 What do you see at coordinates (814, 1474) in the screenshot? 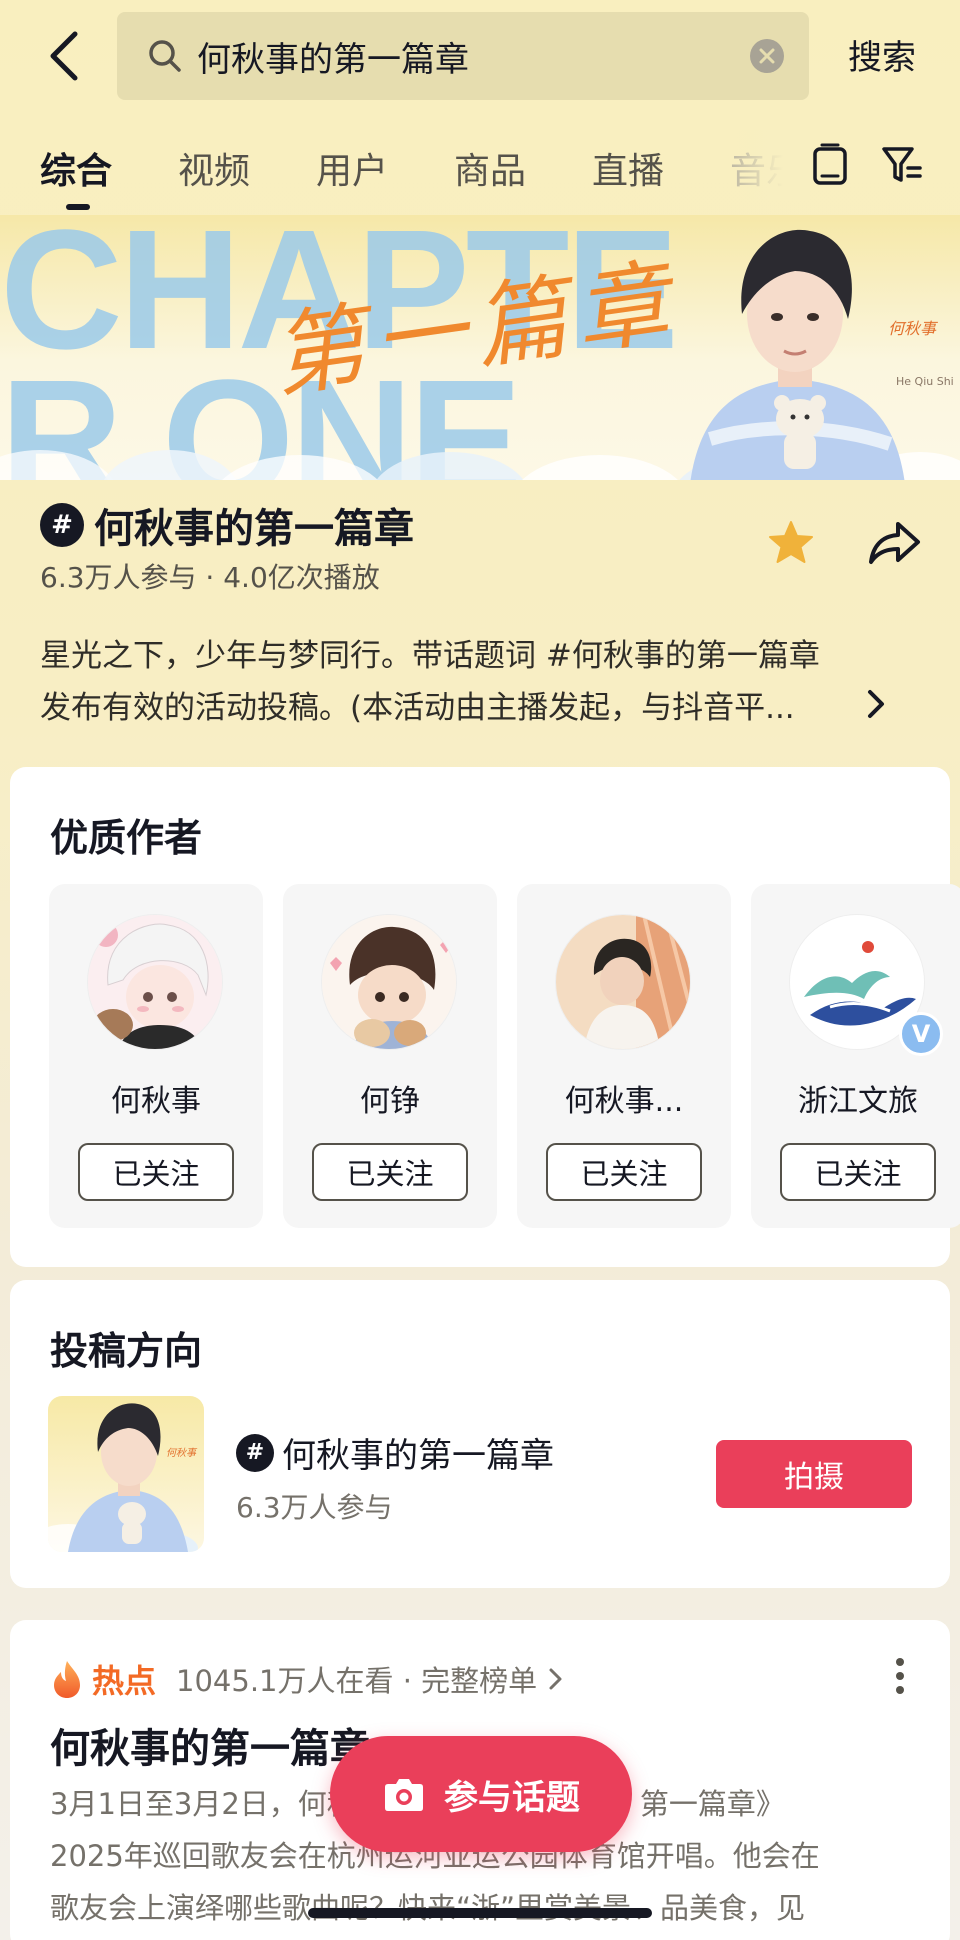
I see `shoot-button: 拍摄` at bounding box center [814, 1474].